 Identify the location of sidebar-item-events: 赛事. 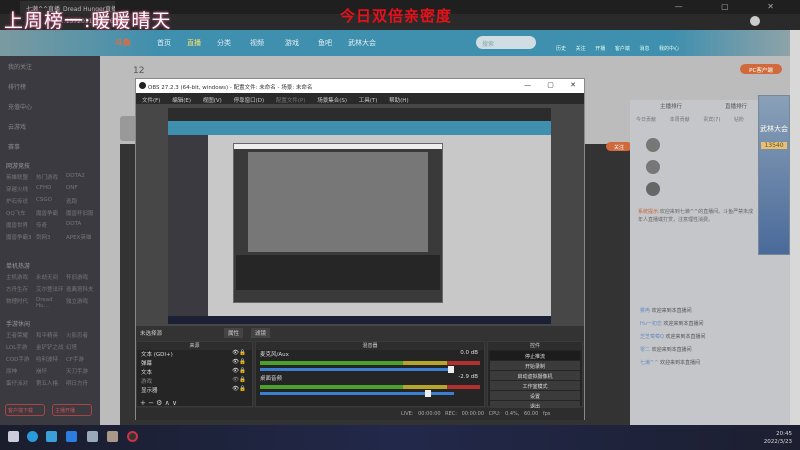
(14, 146).